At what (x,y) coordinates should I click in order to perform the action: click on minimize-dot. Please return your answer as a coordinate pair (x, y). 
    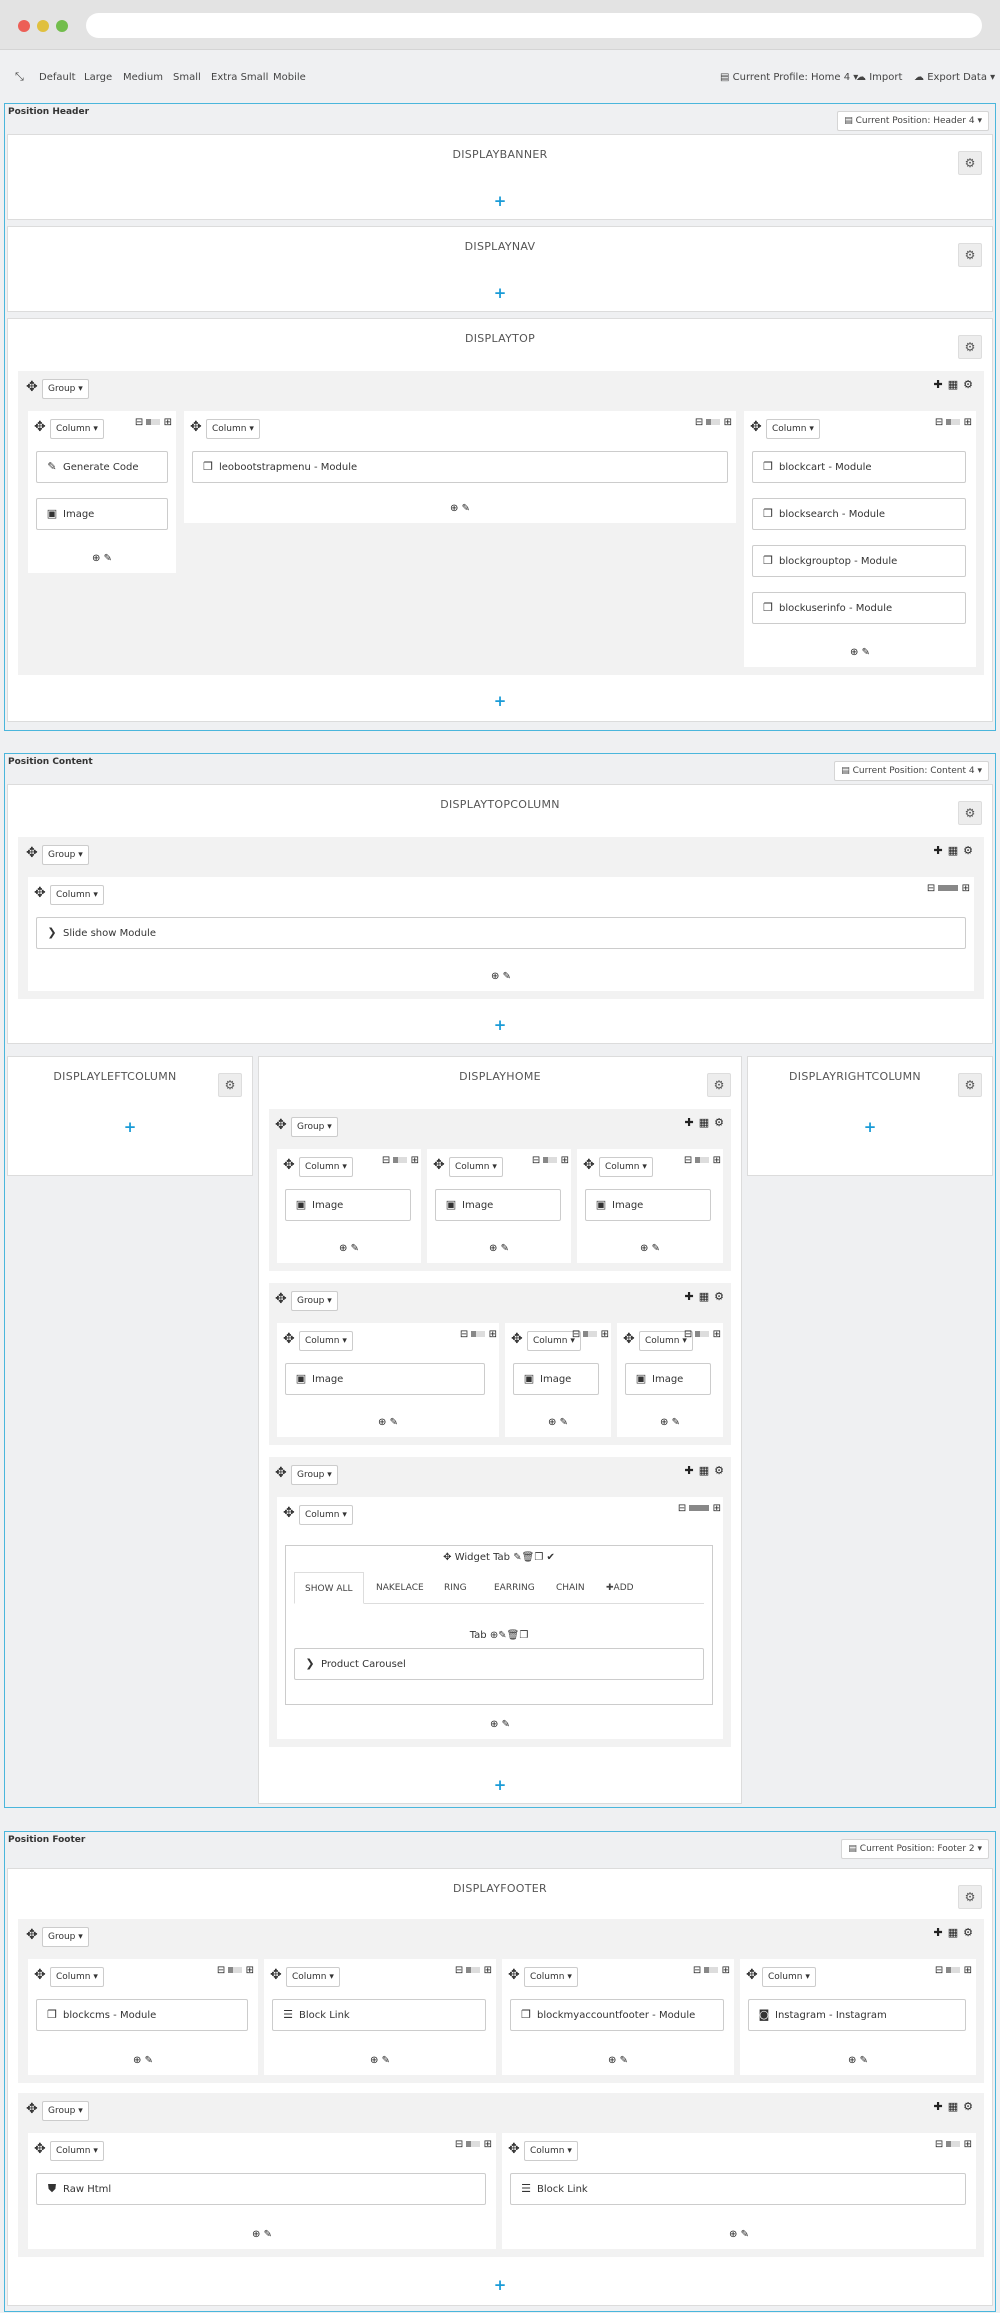
    Looking at the image, I should click on (43, 26).